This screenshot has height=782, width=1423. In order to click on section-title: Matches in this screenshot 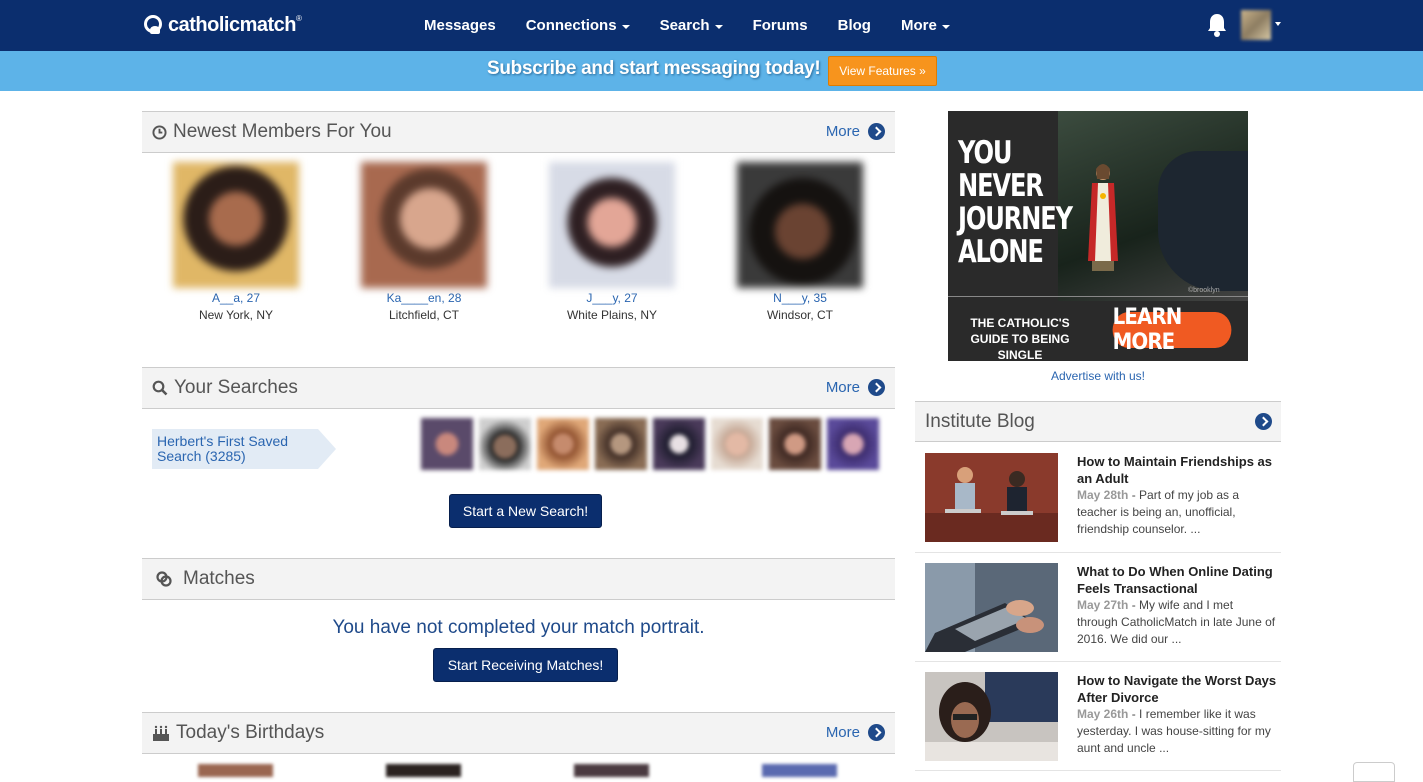, I will do `click(219, 578)`.